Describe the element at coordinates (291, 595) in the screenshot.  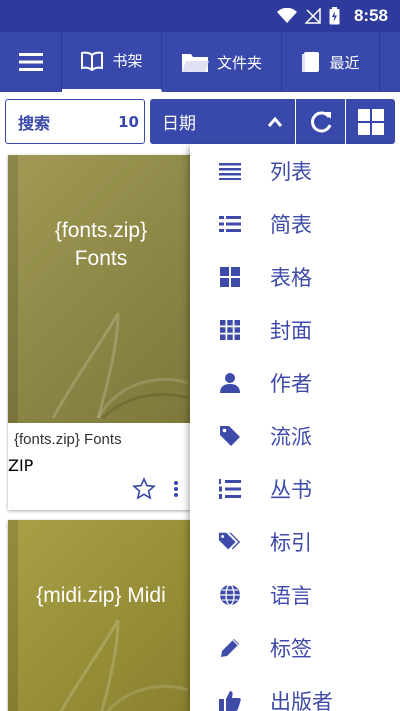
I see `menu-item-label: 语言` at that location.